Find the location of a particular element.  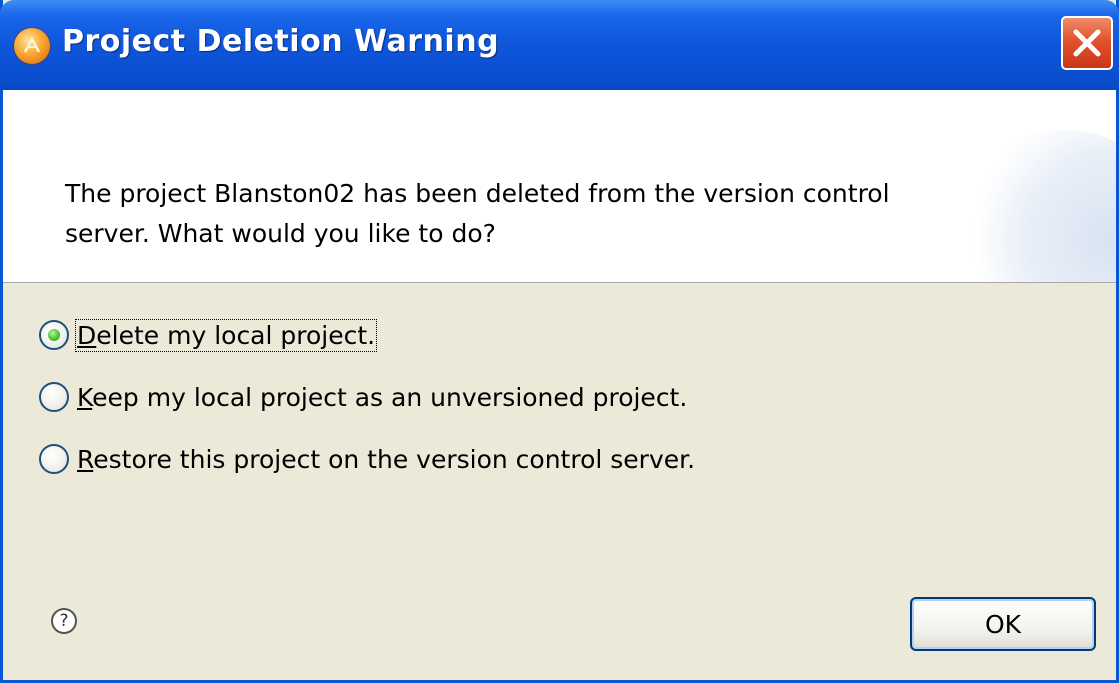

message-line-2: server. What would you like to do? is located at coordinates (280, 233).